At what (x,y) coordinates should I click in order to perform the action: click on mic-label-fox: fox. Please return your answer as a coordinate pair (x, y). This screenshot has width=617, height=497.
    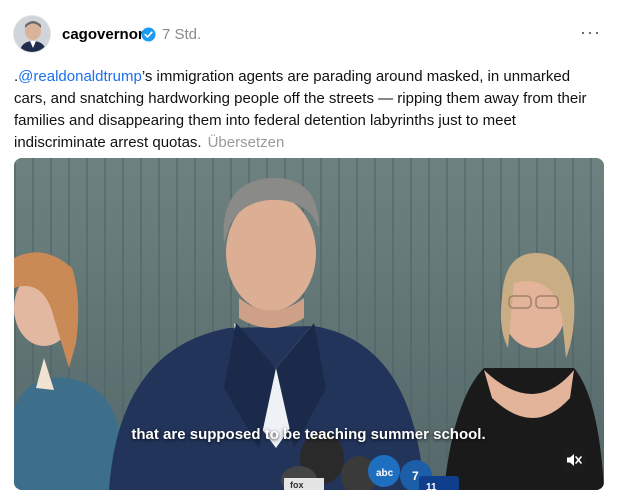
    Looking at the image, I should click on (297, 485).